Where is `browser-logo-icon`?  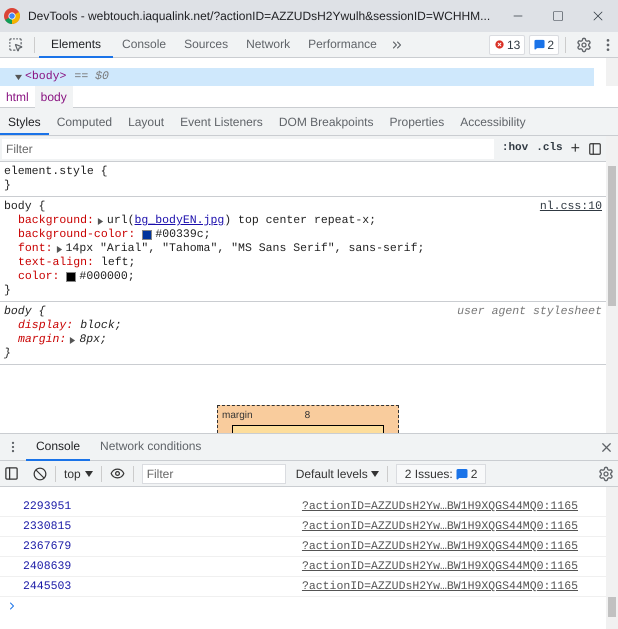 browser-logo-icon is located at coordinates (12, 16).